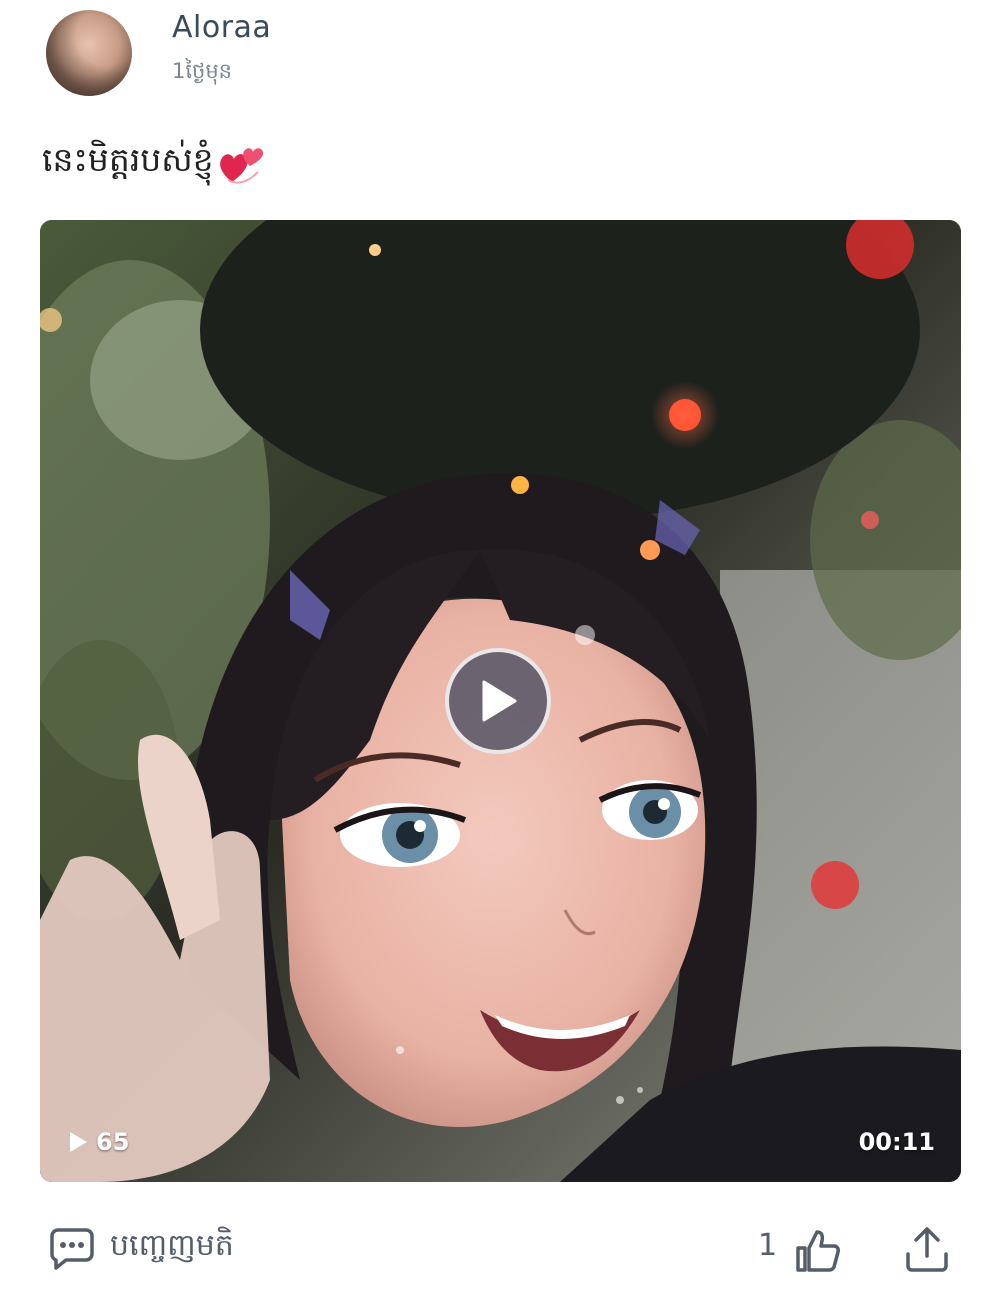  What do you see at coordinates (89, 53) in the screenshot?
I see `avatar` at bounding box center [89, 53].